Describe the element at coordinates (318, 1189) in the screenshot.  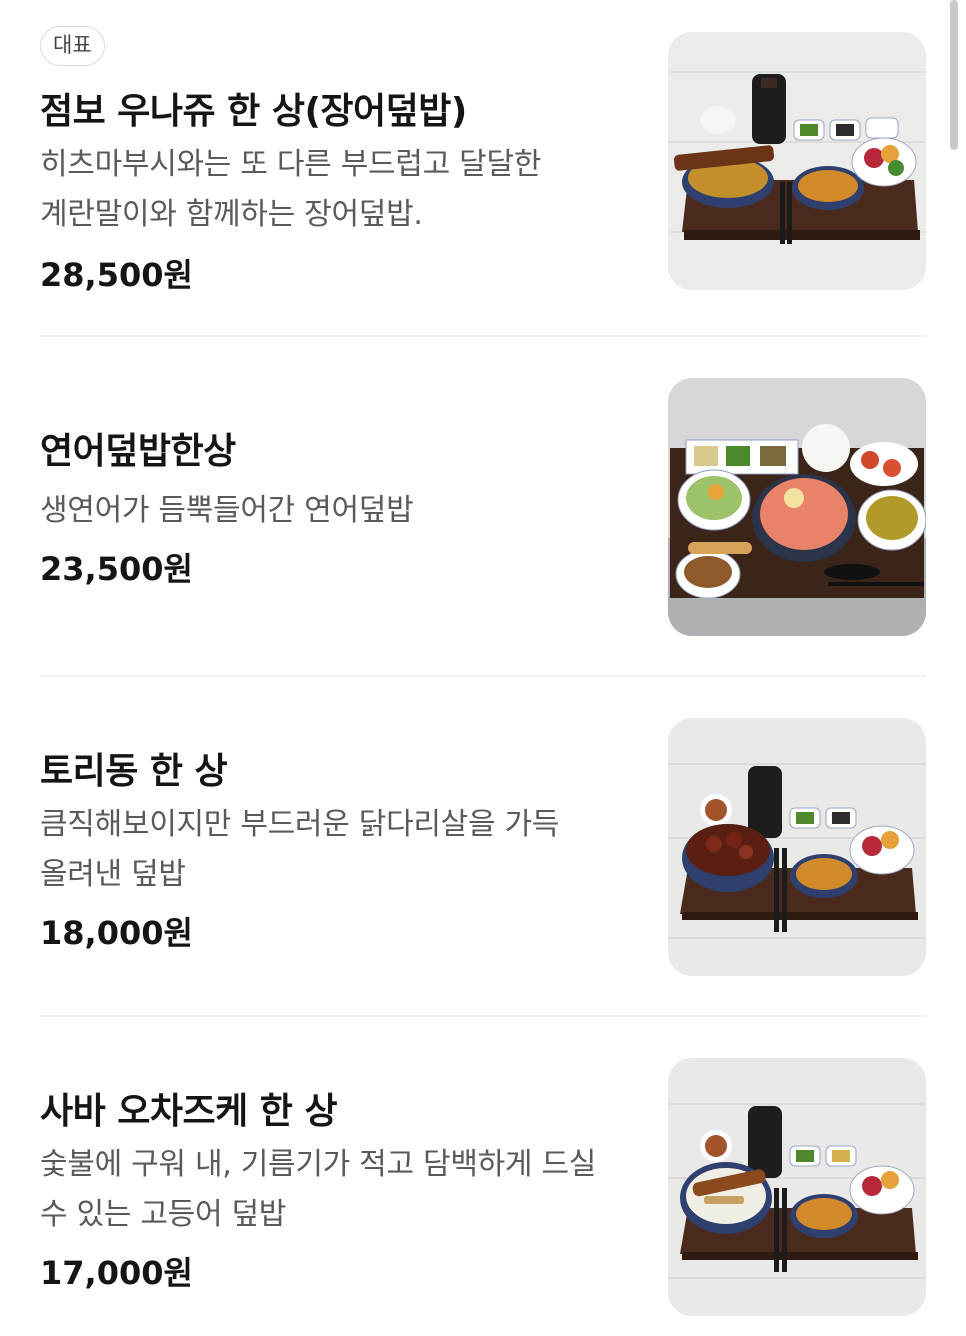
I see `menu-item-description: 숯불에 구워 내, 기름기가 적고 담백하게 드실 수 있는 고등어 덮밥` at that location.